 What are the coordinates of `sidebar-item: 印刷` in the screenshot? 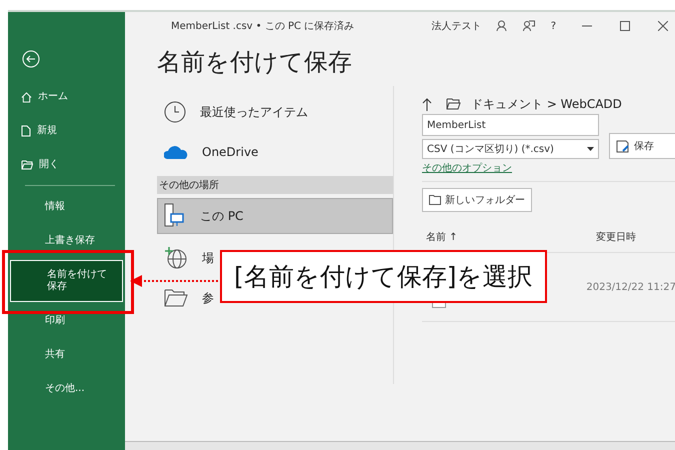 It's located at (66, 321).